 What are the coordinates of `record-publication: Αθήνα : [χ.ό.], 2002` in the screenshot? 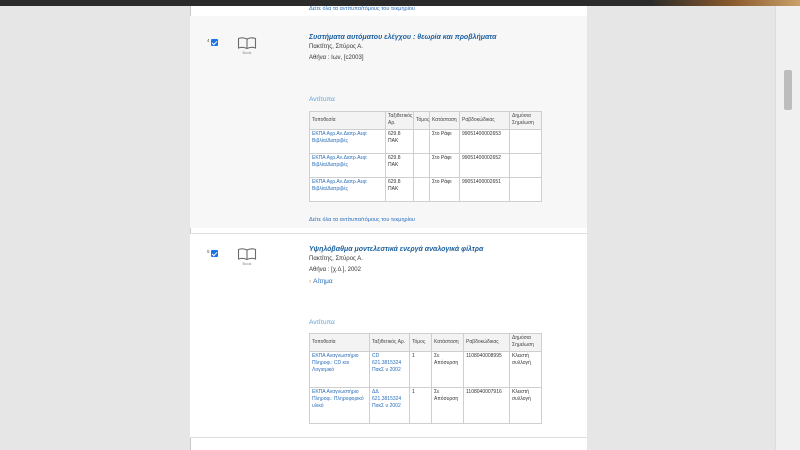 It's located at (335, 270).